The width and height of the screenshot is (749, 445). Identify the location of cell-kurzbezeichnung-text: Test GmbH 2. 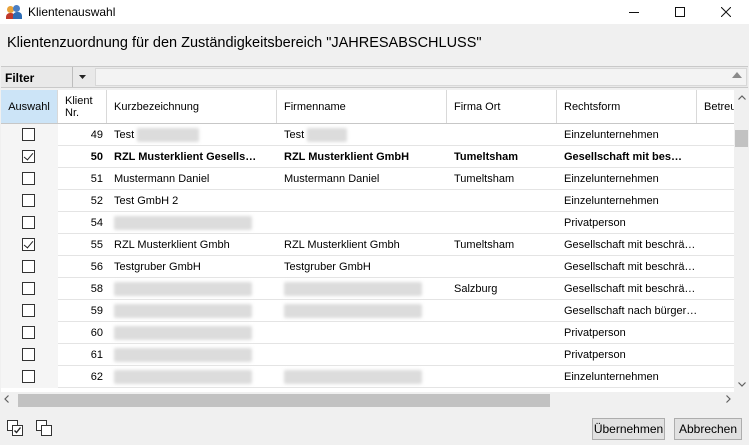
(146, 201).